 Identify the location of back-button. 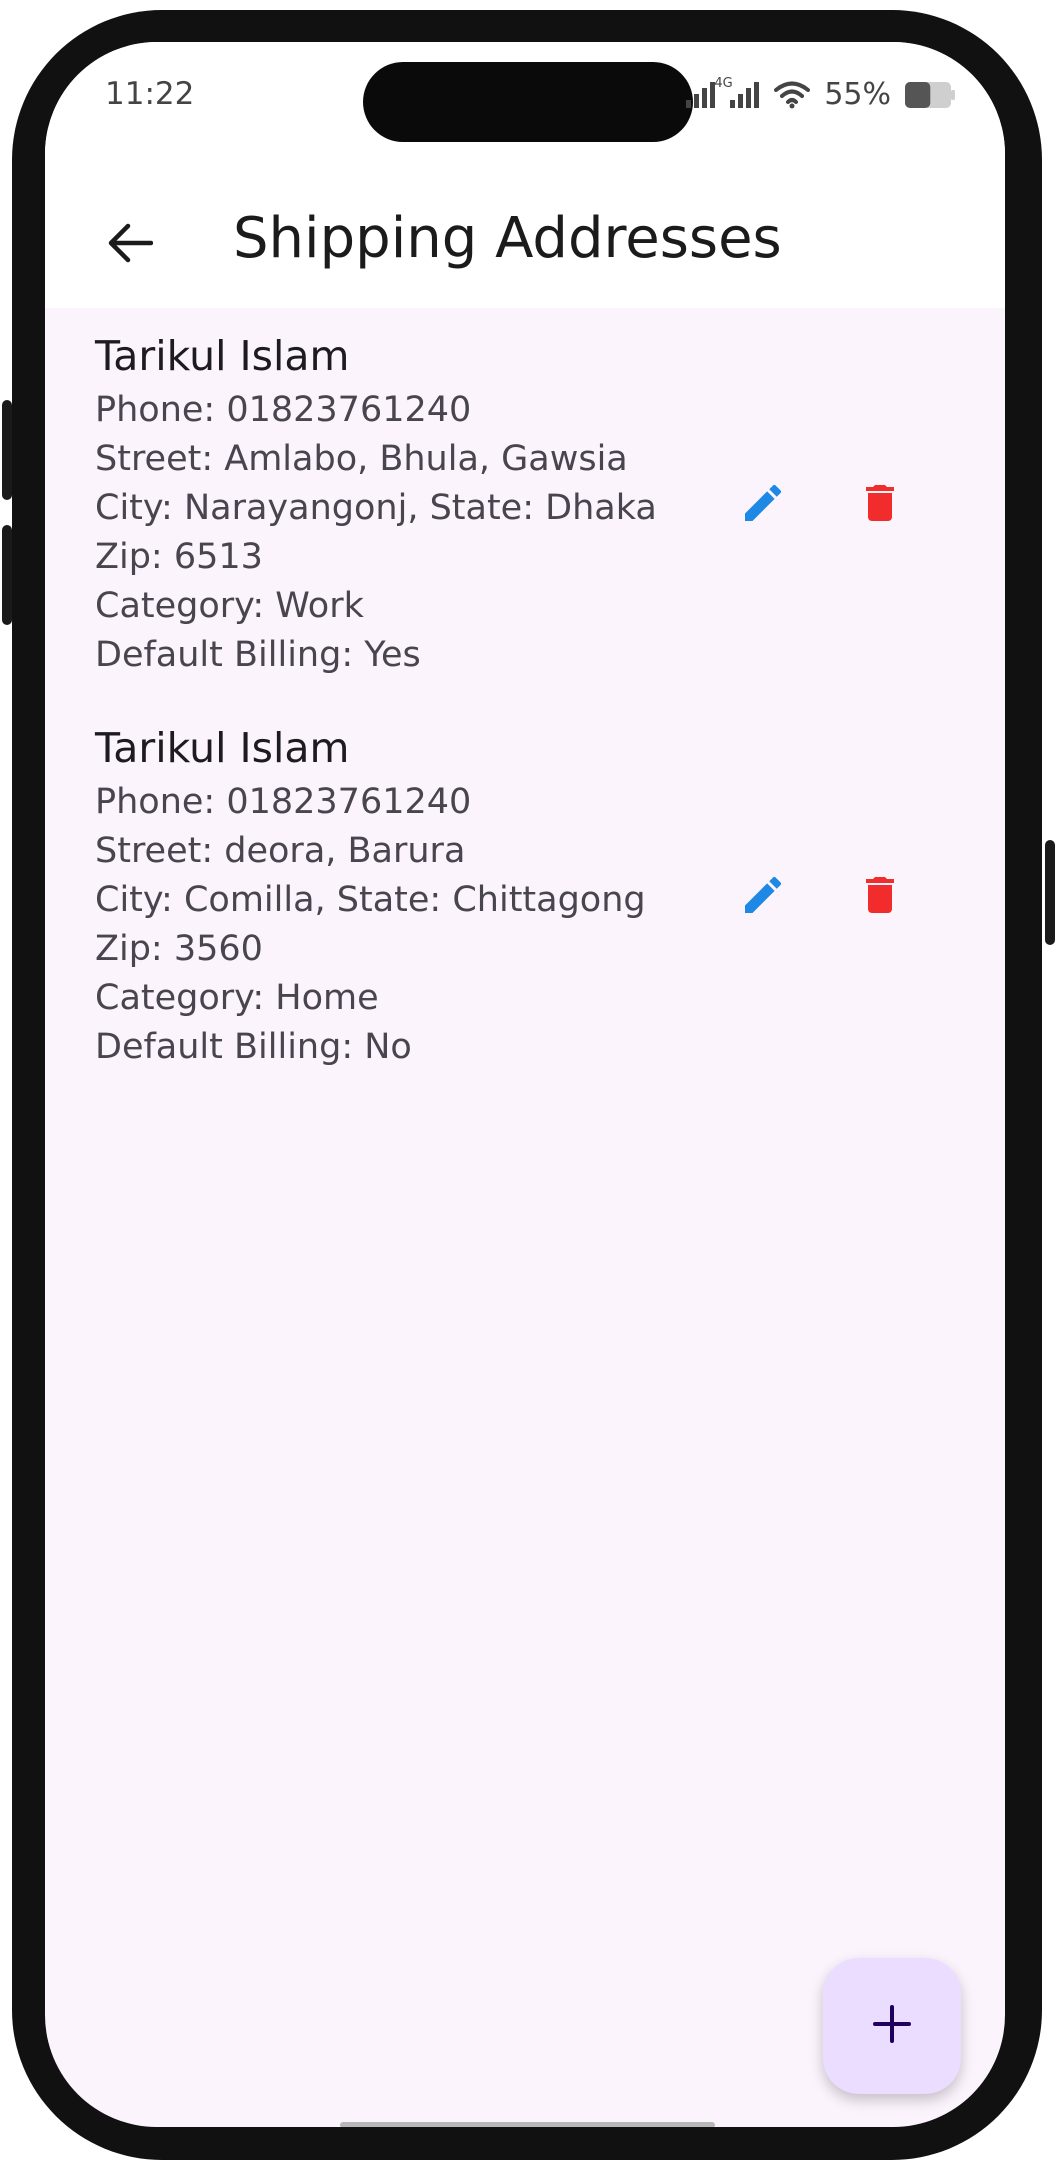
(130, 245).